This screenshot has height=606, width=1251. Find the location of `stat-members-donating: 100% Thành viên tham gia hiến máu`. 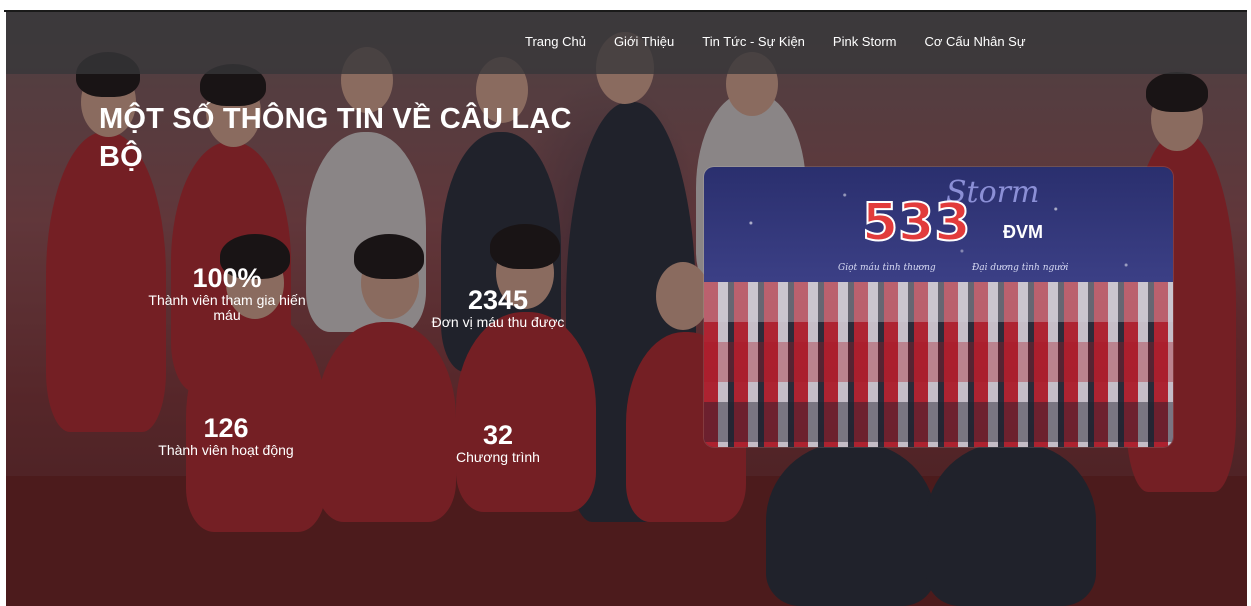

stat-members-donating: 100% Thành viên tham gia hiến máu is located at coordinates (227, 293).